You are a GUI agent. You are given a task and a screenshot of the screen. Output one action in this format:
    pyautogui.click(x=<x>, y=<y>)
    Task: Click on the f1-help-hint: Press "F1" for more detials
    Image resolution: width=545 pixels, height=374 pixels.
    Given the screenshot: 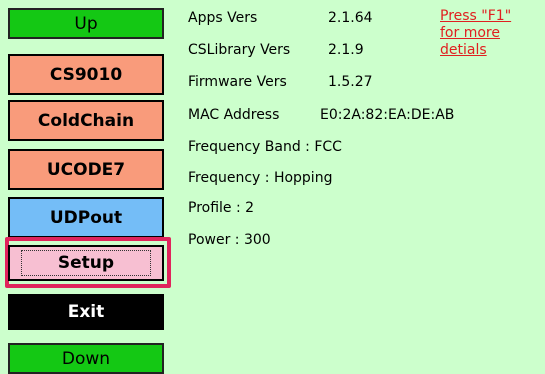 What is the action you would take?
    pyautogui.click(x=475, y=33)
    